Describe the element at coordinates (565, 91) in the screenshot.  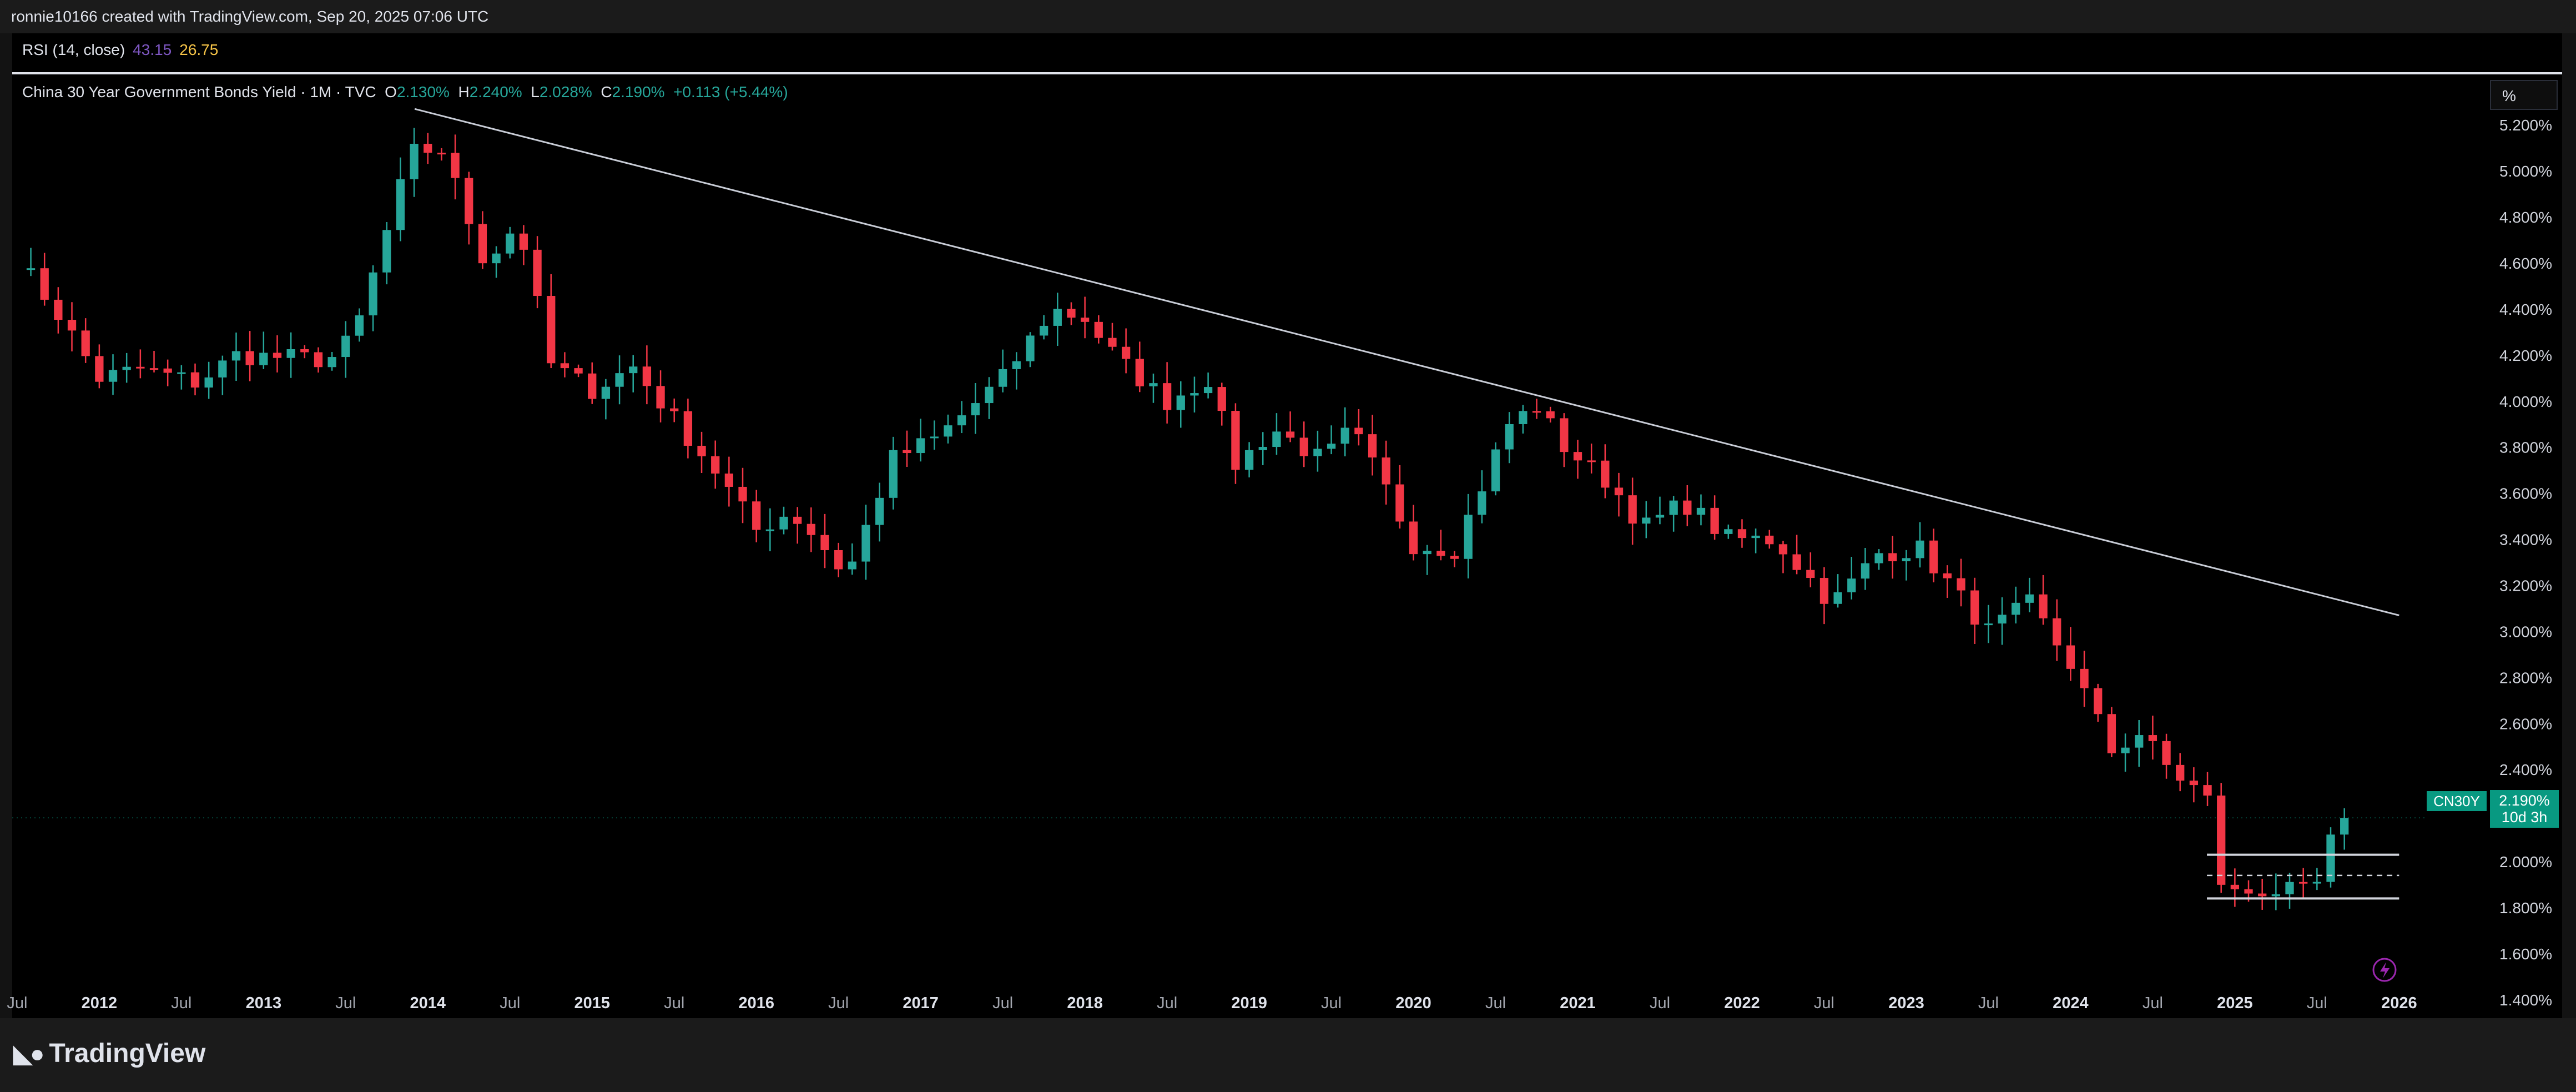
I see `low-value: 2.028%` at that location.